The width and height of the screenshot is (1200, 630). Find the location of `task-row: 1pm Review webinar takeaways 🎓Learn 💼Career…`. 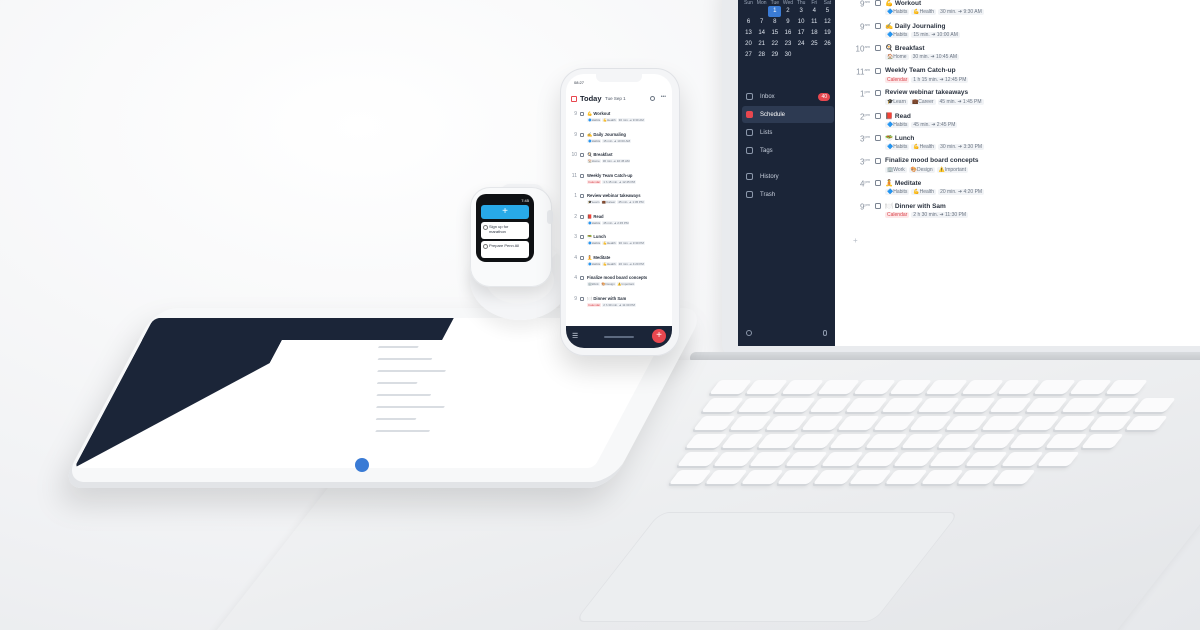

task-row: 1pm Review webinar takeaways 🎓Learn 💼Career… is located at coordinates (1023, 99).